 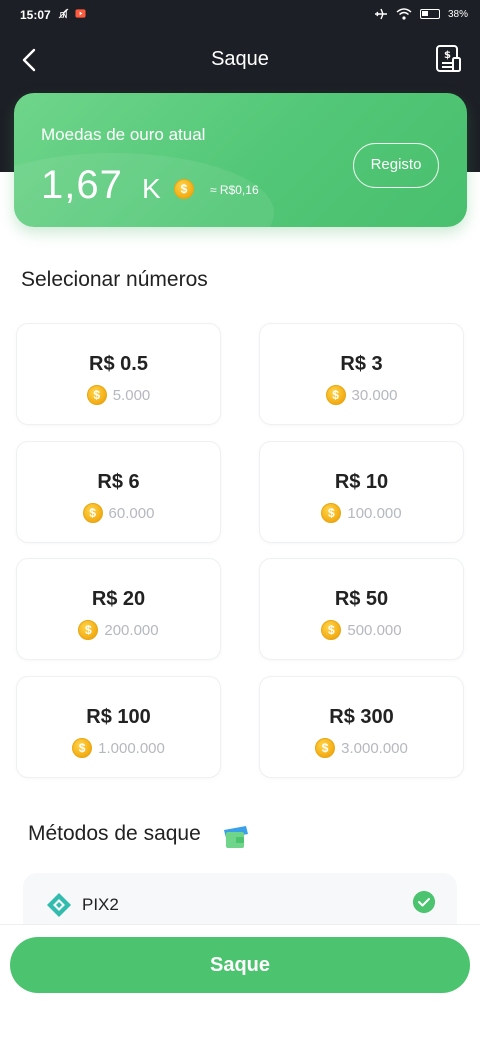 I want to click on option-coins-row: $ 500.000, so click(x=361, y=630).